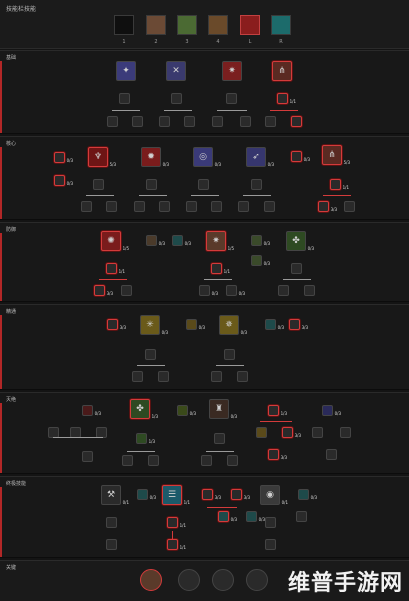 The height and width of the screenshot is (601, 409). I want to click on skill-slot-3: 3, so click(187, 30).